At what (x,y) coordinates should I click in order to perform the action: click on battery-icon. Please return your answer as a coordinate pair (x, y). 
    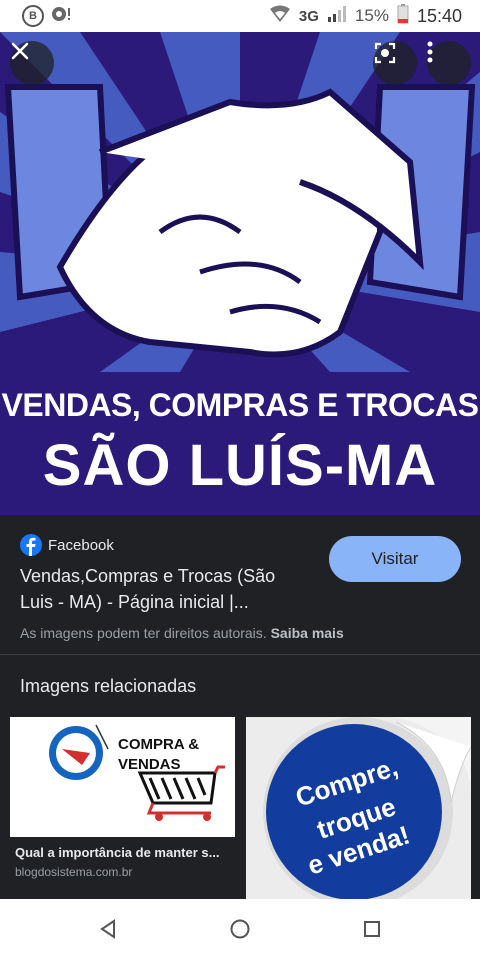
    Looking at the image, I should click on (403, 16).